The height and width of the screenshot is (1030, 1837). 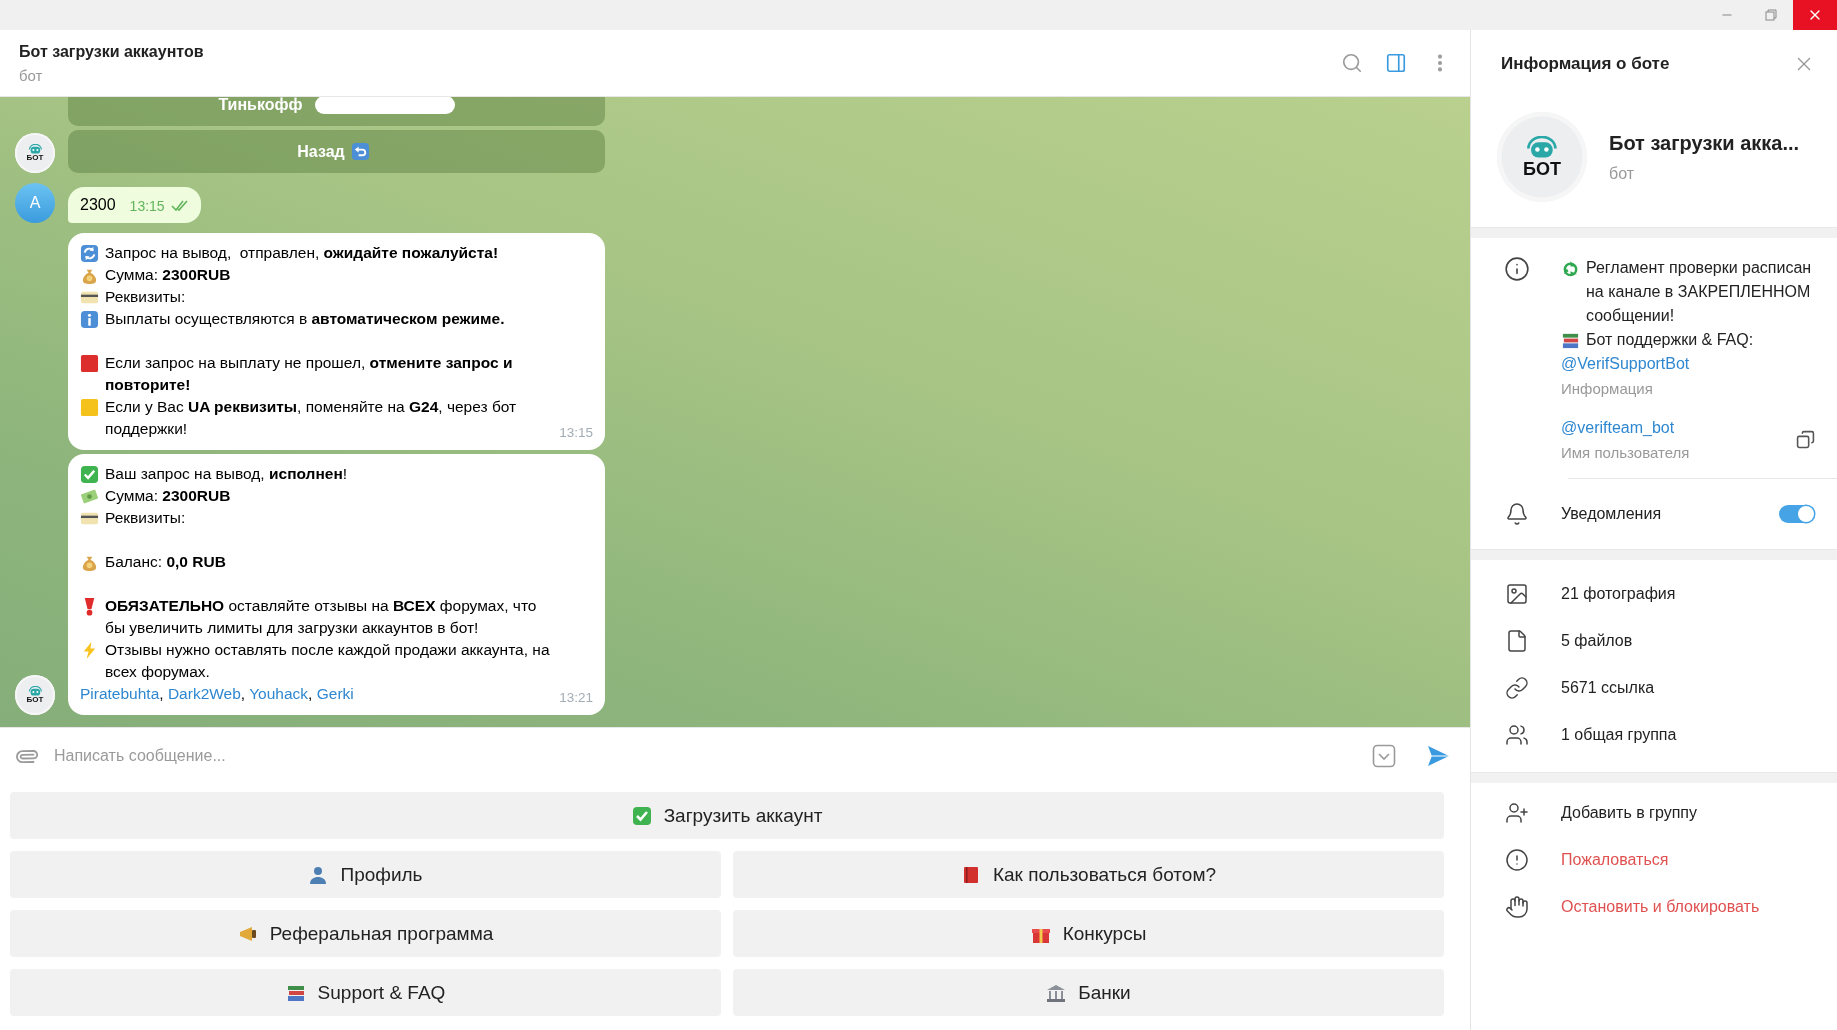 What do you see at coordinates (335, 693) in the screenshot?
I see `forum-link: Gerki` at bounding box center [335, 693].